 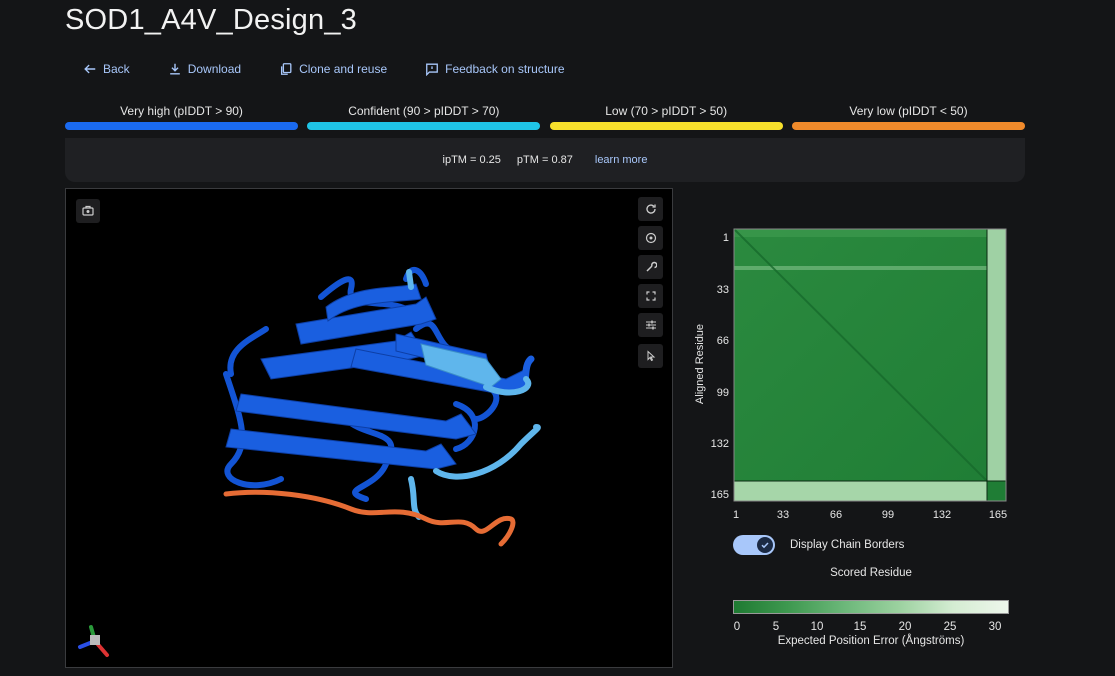 What do you see at coordinates (736, 515) in the screenshot?
I see `x-tick: 1` at bounding box center [736, 515].